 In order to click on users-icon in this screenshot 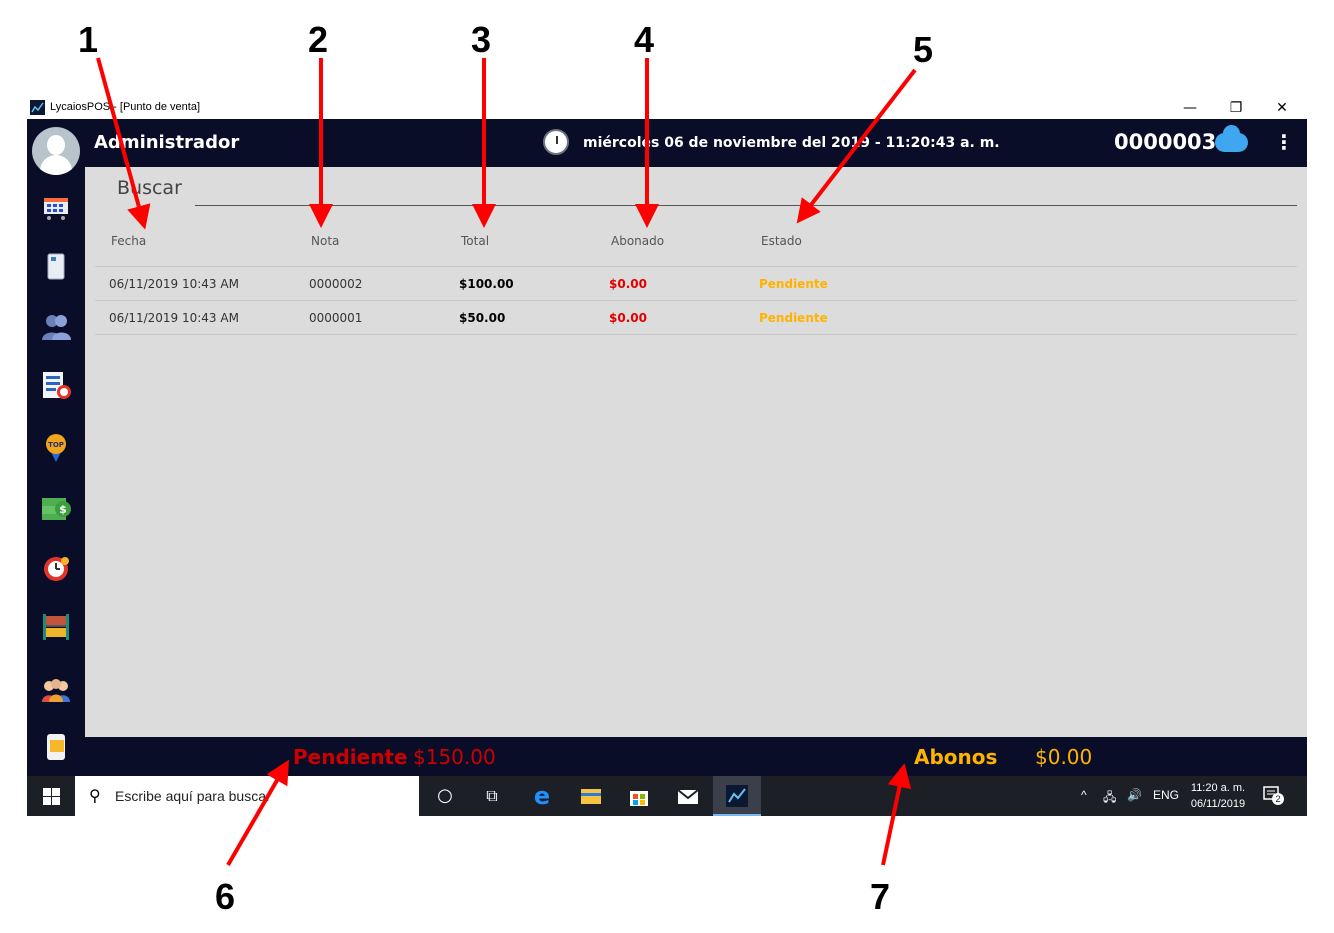, I will do `click(56, 327)`.